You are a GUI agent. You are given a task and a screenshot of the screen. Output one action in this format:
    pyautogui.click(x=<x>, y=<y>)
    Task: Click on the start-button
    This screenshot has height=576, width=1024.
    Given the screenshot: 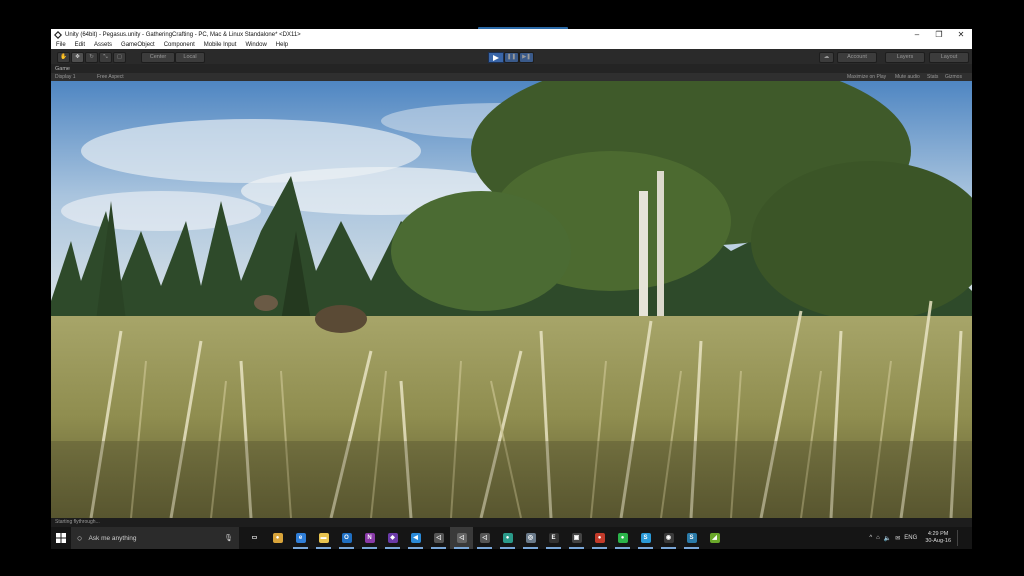 What is the action you would take?
    pyautogui.click(x=61, y=538)
    